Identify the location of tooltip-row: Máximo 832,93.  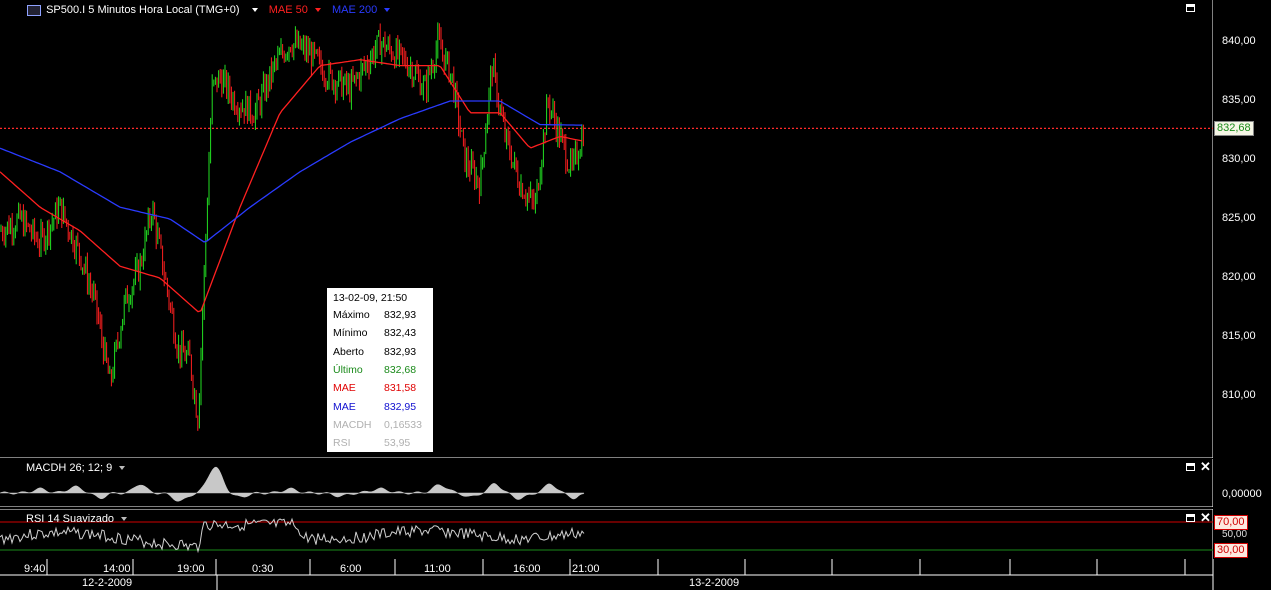
(381, 315).